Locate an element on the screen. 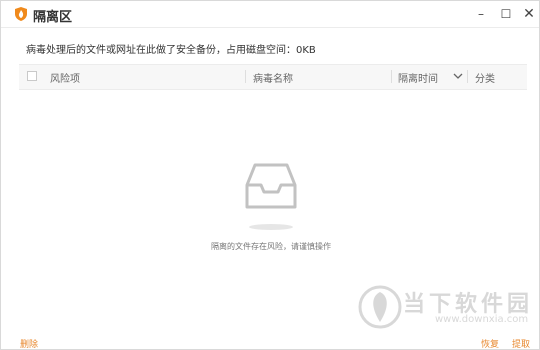 The width and height of the screenshot is (540, 350). watermark-url: www.downxia.com is located at coordinates (482, 319).